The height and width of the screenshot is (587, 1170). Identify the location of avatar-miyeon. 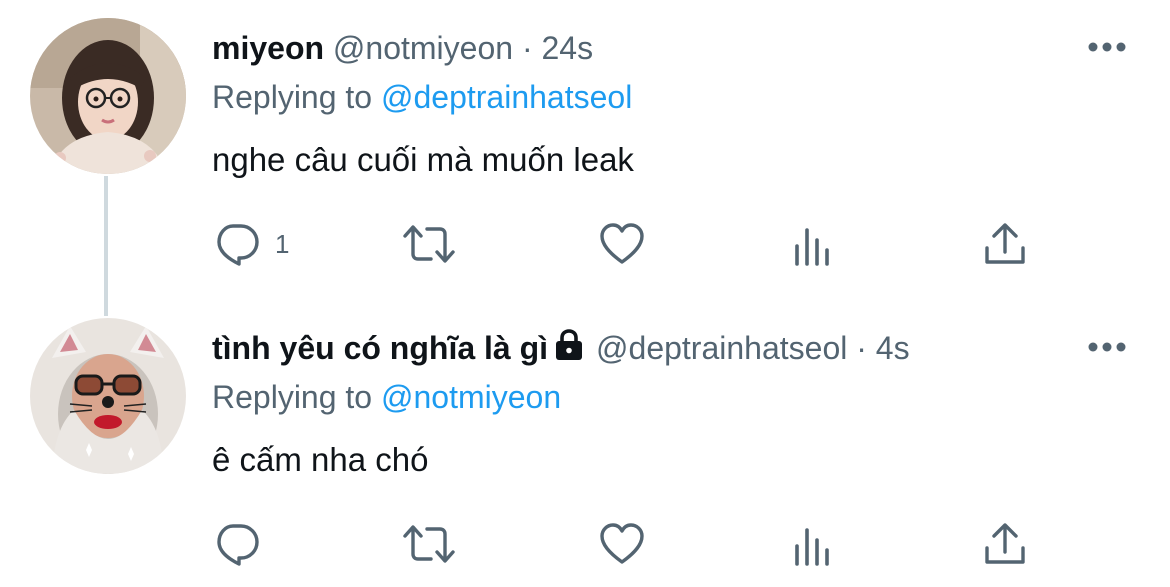
(108, 96).